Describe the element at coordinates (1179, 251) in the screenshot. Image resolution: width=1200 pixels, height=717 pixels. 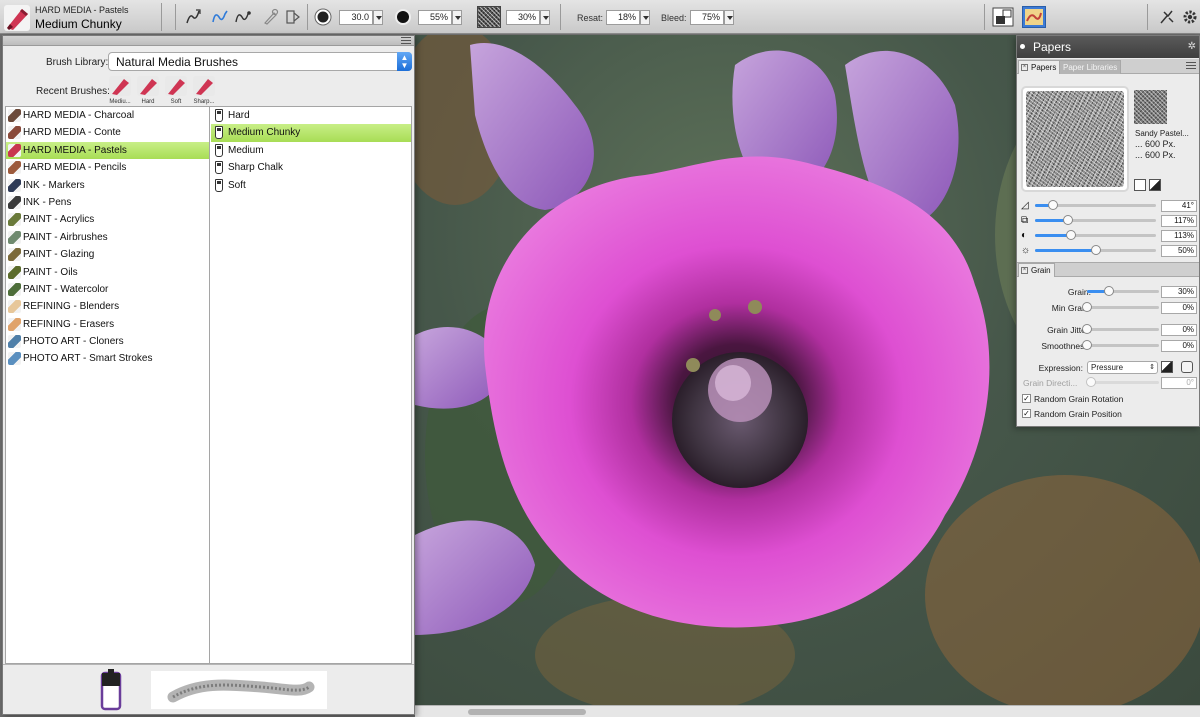
I see `paper-brightness-field: 50%` at that location.